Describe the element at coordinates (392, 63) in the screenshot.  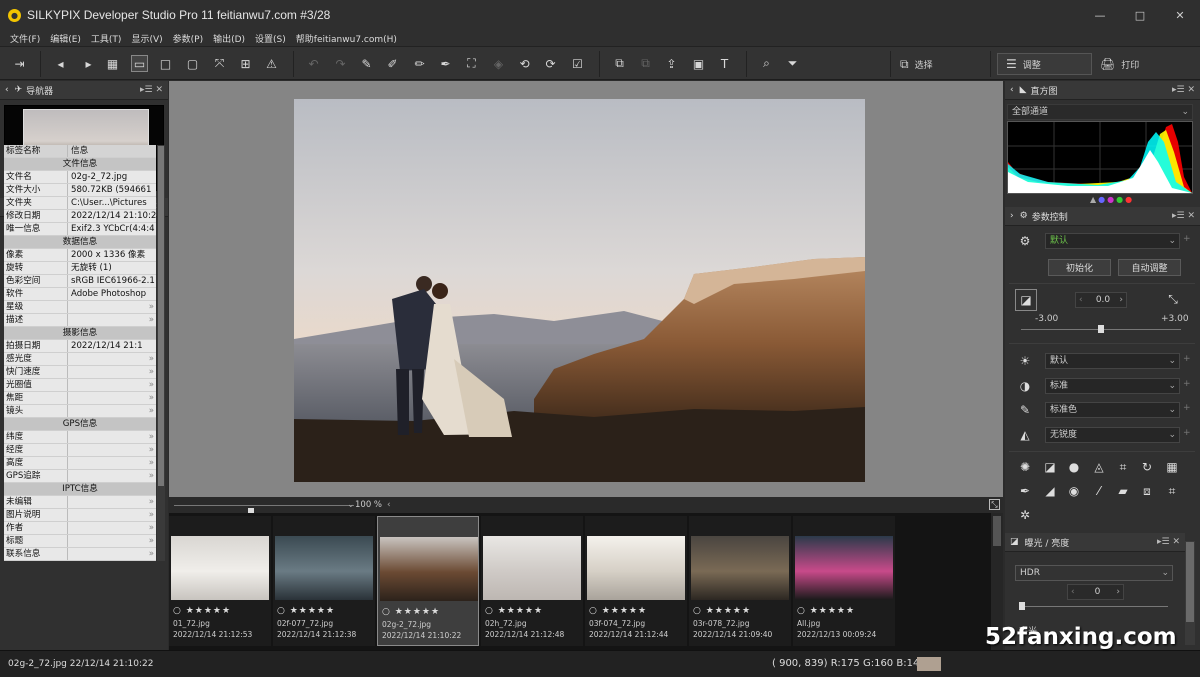
I see `color-picker-icon: ✐` at that location.